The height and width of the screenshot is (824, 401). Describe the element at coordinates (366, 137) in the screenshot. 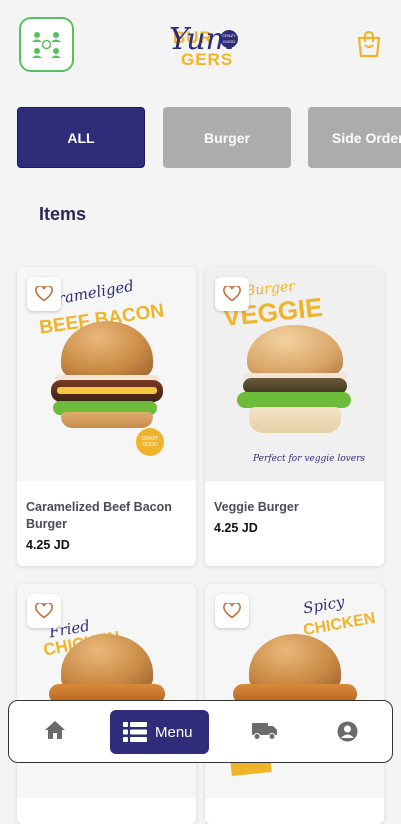

I see `category-tab-label: Side Order` at that location.